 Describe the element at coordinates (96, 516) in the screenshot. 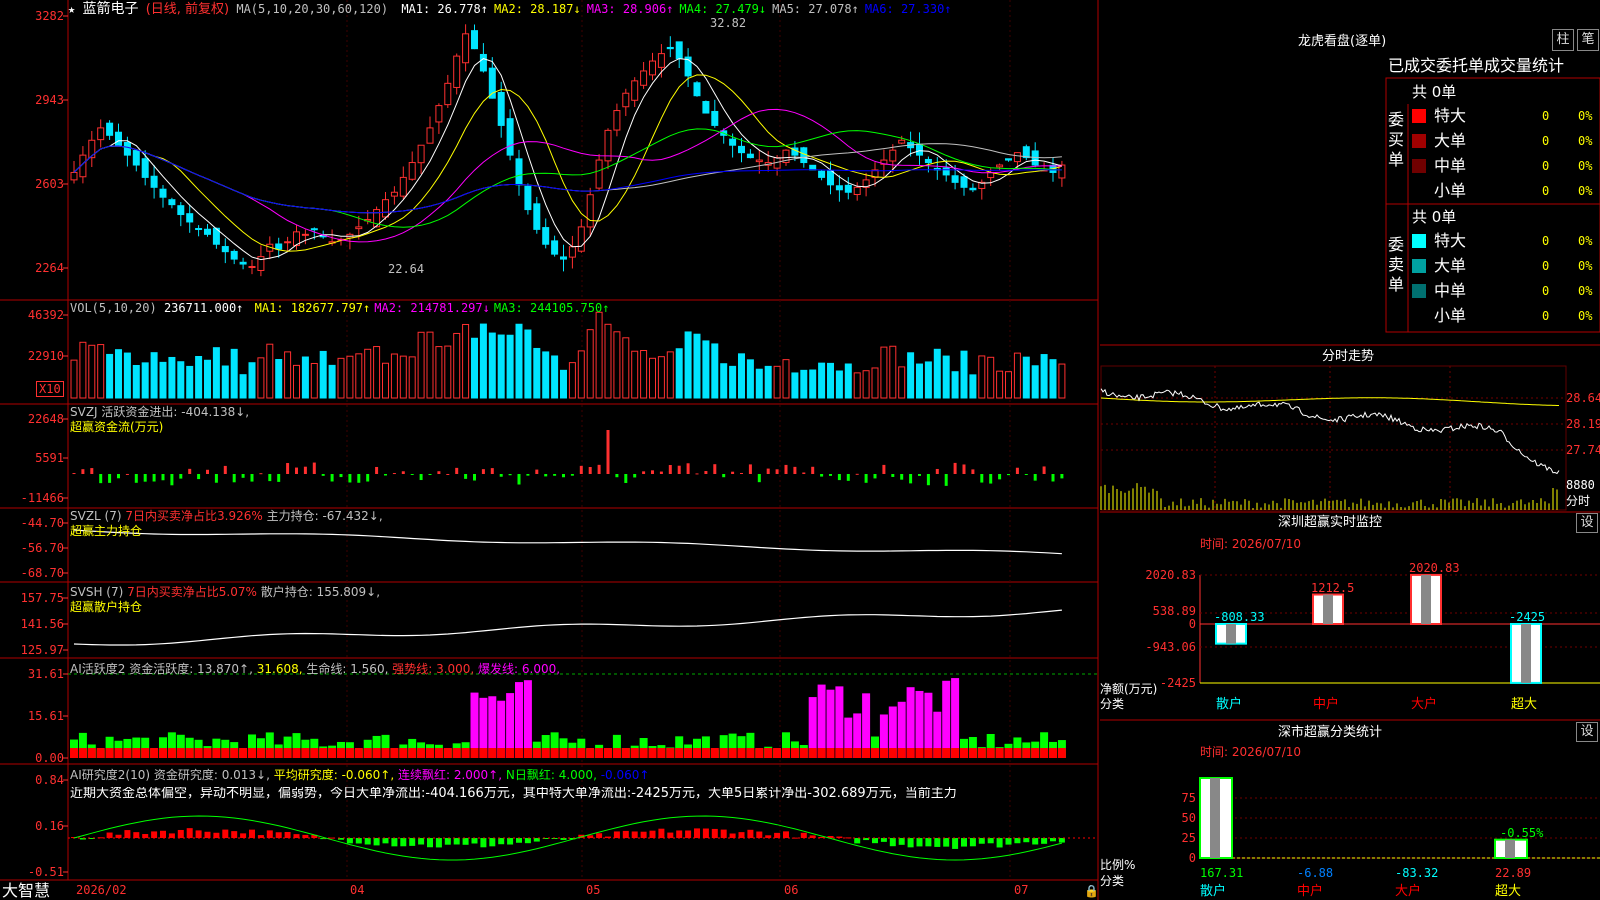

I see `svzl-prefix: SVZL (7)` at that location.